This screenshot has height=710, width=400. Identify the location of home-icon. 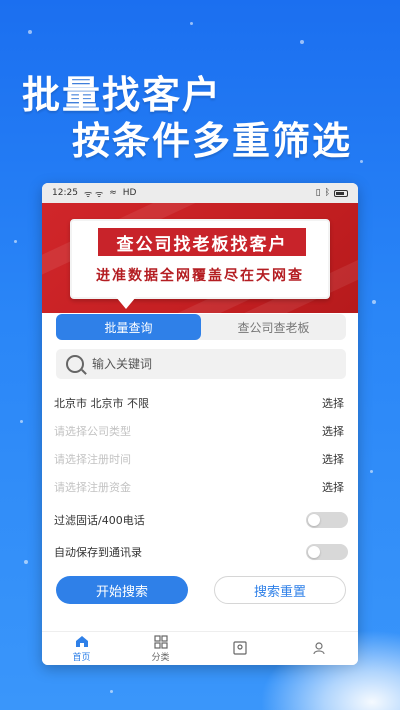
(82, 642).